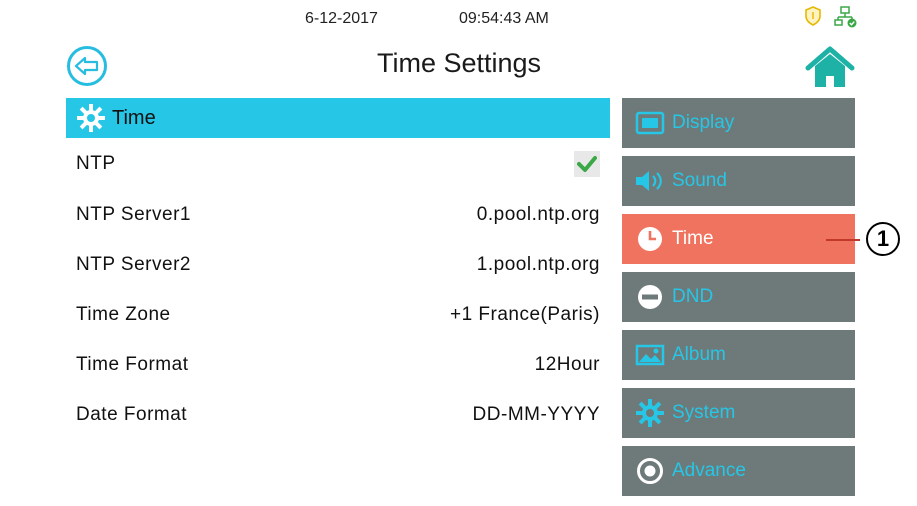  What do you see at coordinates (830, 68) in the screenshot?
I see `home-button` at bounding box center [830, 68].